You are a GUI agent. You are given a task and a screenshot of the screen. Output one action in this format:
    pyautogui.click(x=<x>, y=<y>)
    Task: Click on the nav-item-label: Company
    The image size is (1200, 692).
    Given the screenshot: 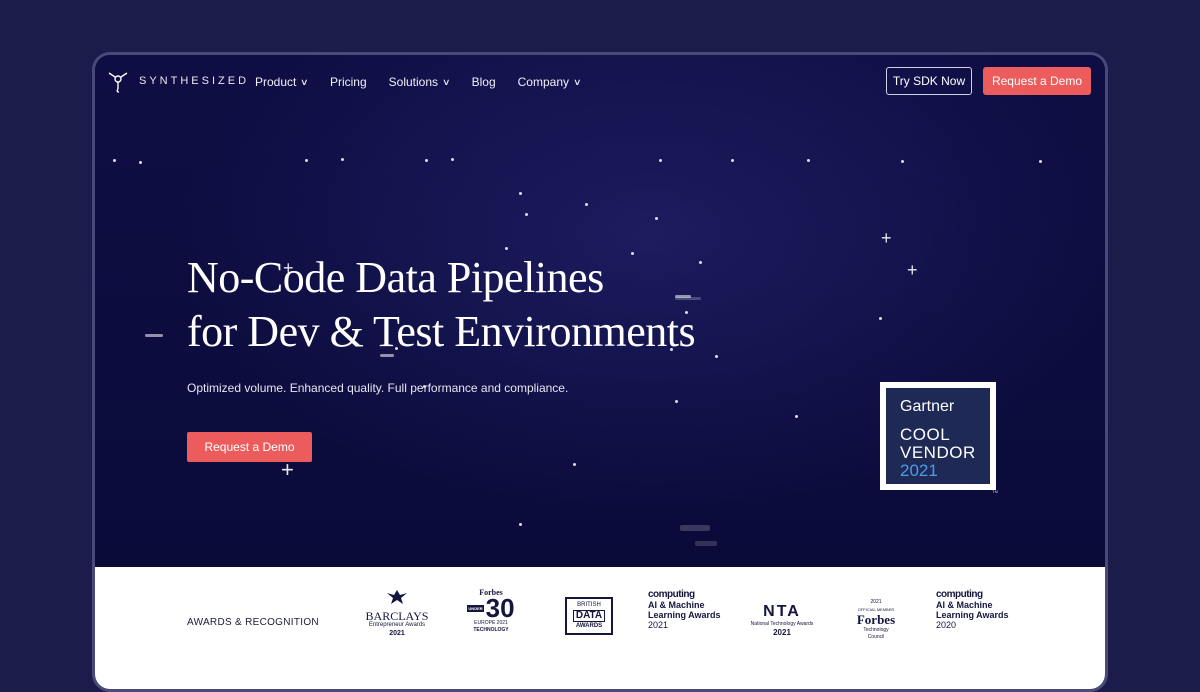 What is the action you would take?
    pyautogui.click(x=543, y=82)
    